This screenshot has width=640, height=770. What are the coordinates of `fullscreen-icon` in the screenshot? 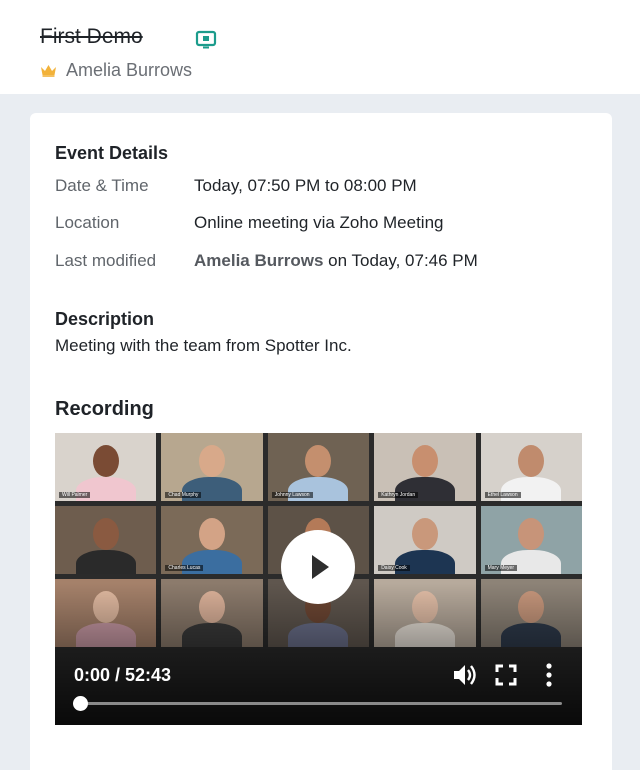 It's located at (506, 675).